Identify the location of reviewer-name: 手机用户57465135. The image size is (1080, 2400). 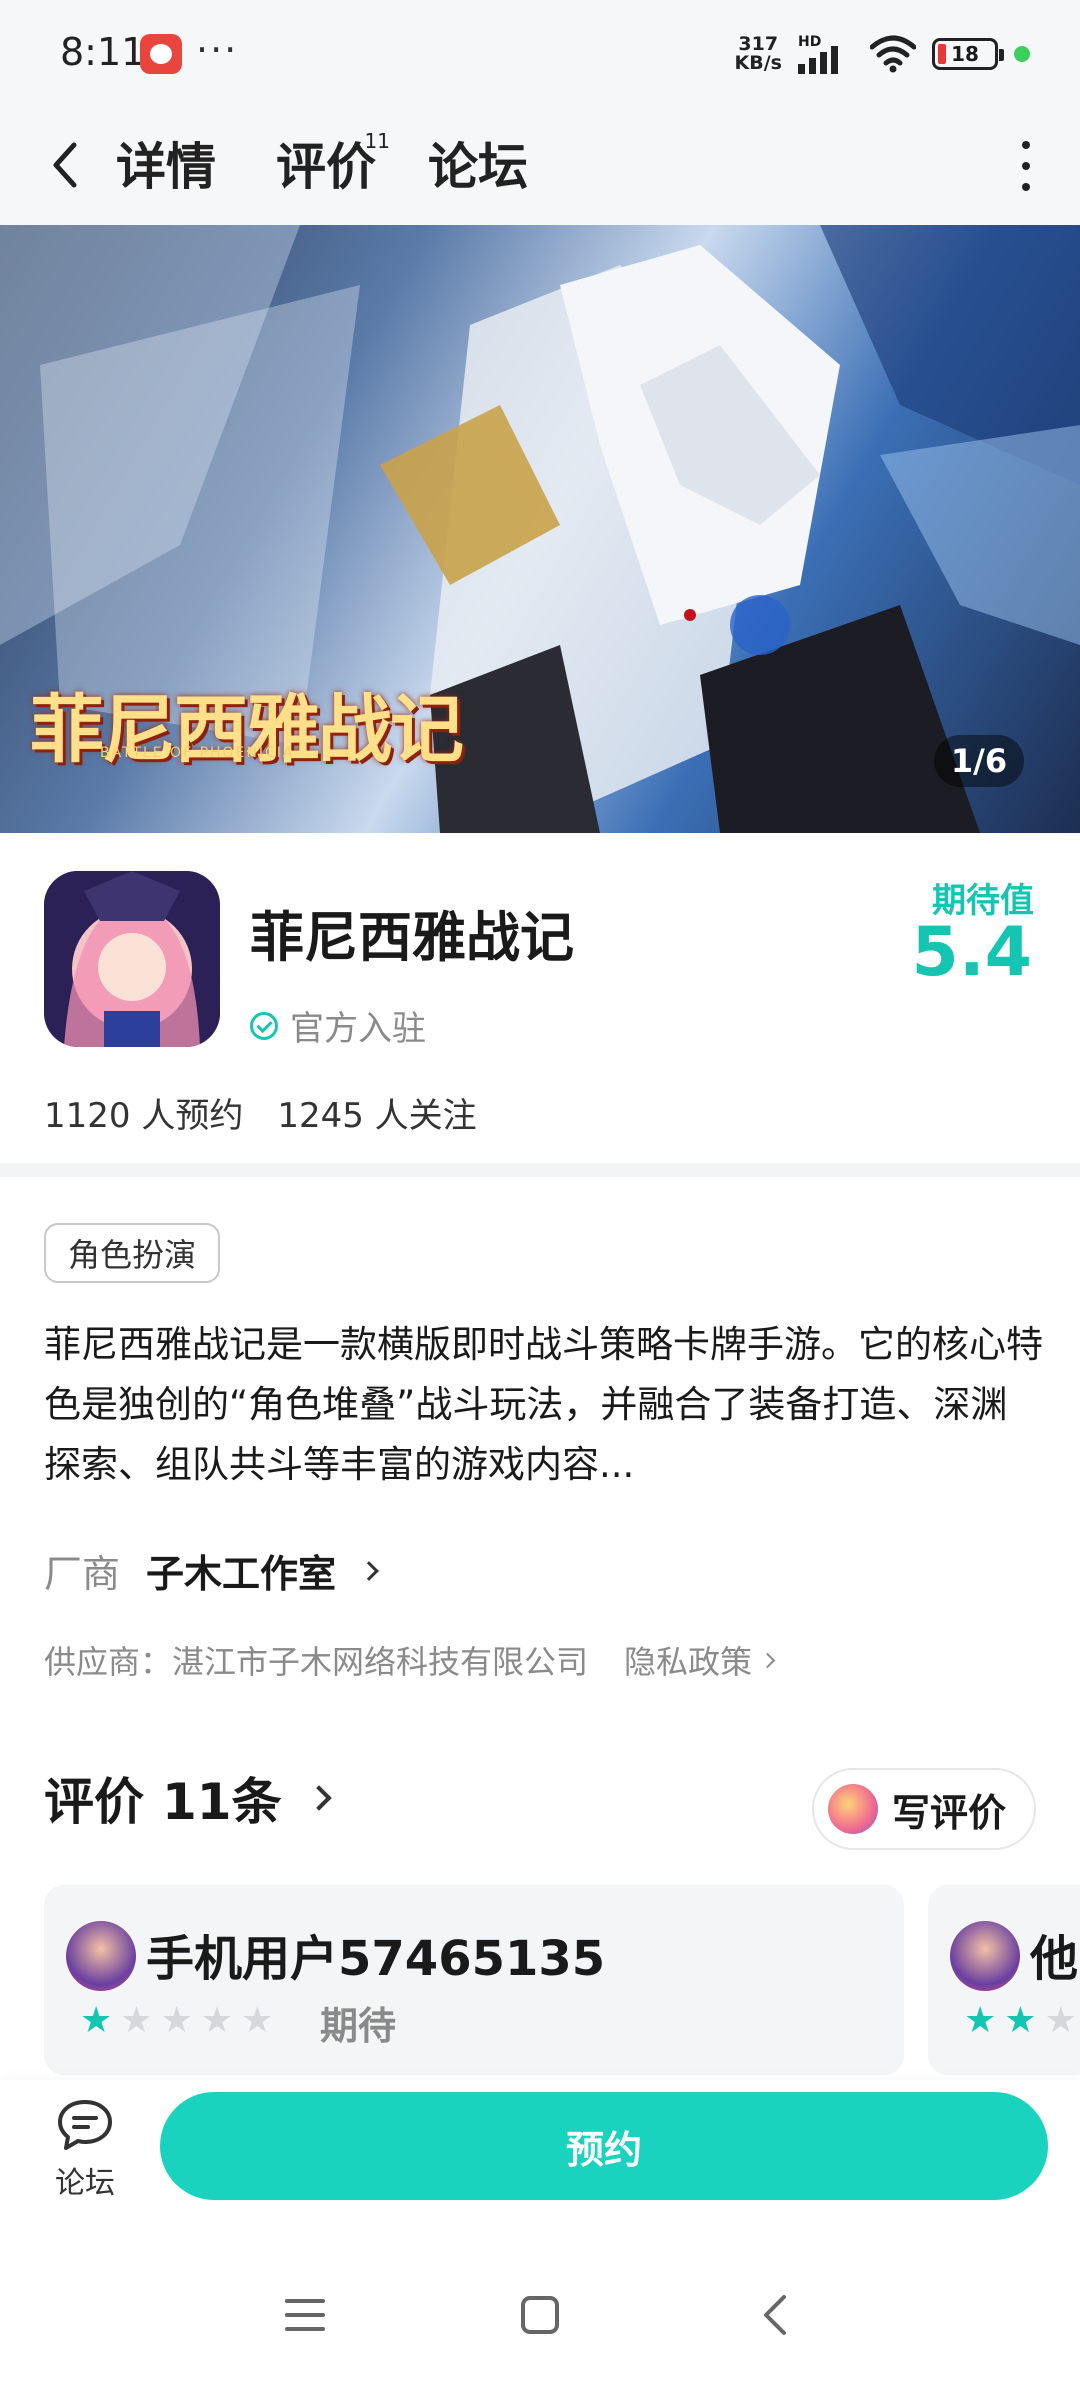
(376, 1959).